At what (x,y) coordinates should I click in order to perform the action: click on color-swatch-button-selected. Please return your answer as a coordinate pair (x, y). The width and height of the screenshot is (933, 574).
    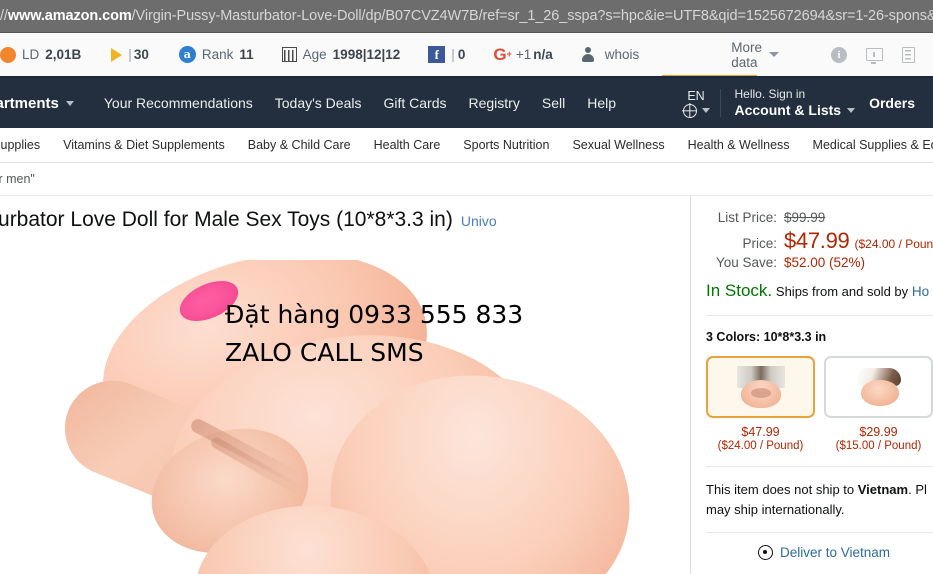
    Looking at the image, I should click on (760, 387).